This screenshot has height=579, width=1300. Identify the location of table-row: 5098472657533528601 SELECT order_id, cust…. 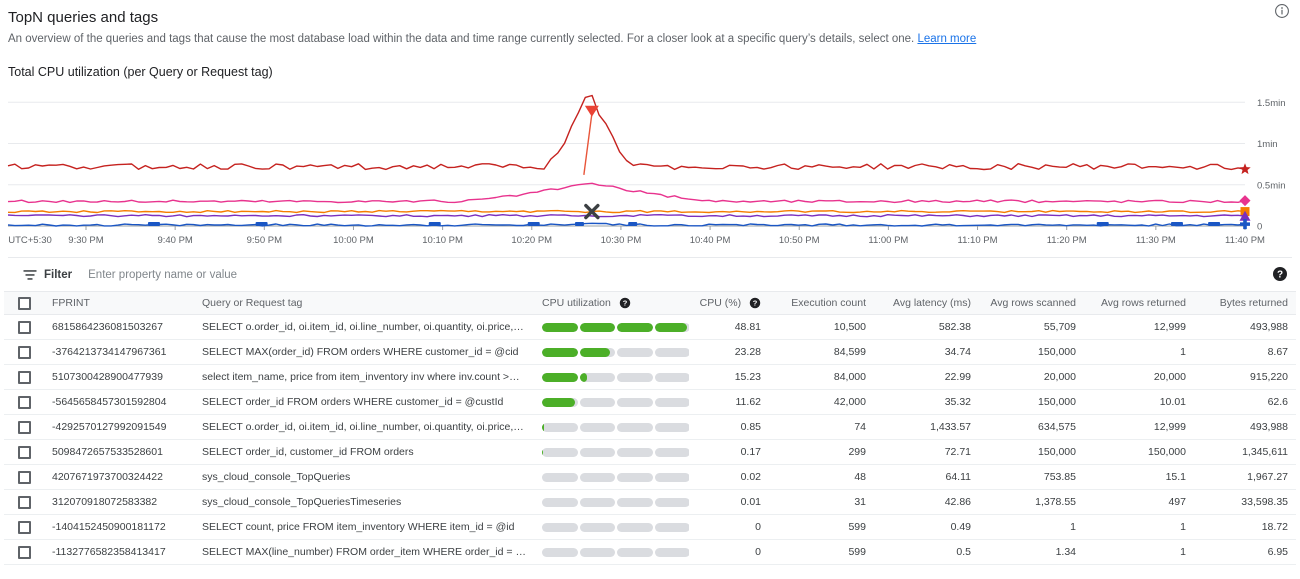
(650, 452).